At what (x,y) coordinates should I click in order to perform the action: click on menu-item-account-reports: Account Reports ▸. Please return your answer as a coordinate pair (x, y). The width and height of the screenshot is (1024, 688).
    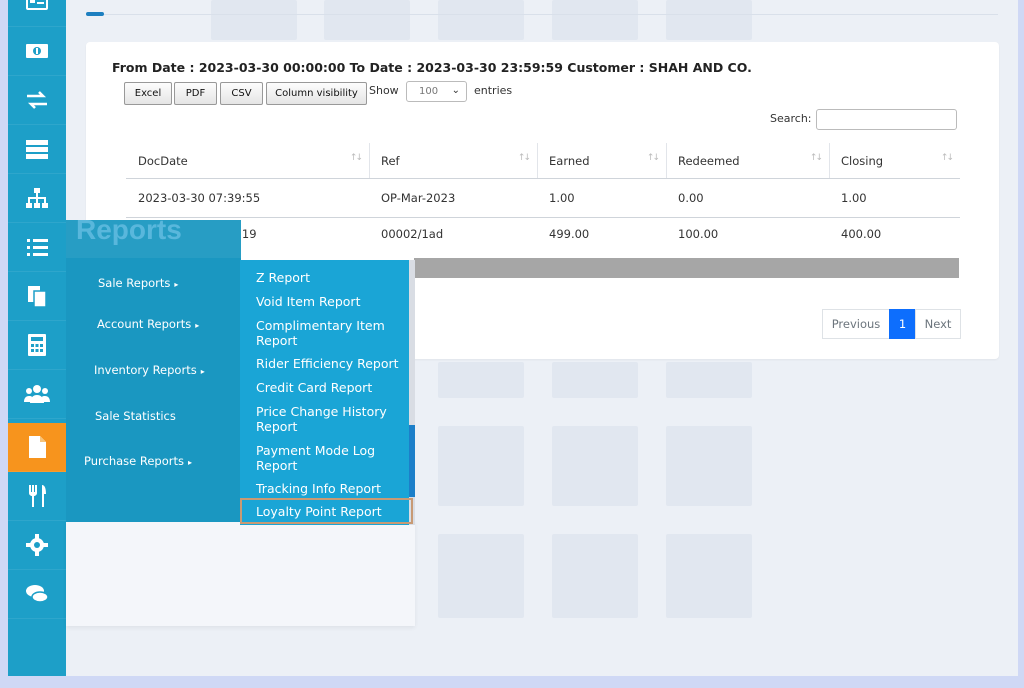
    Looking at the image, I should click on (148, 324).